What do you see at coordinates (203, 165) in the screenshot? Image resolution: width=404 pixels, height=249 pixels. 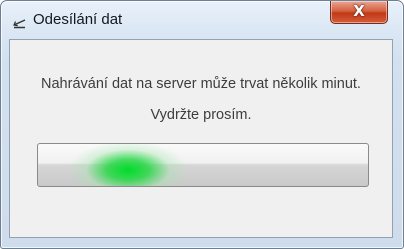 I see `progress-bar` at bounding box center [203, 165].